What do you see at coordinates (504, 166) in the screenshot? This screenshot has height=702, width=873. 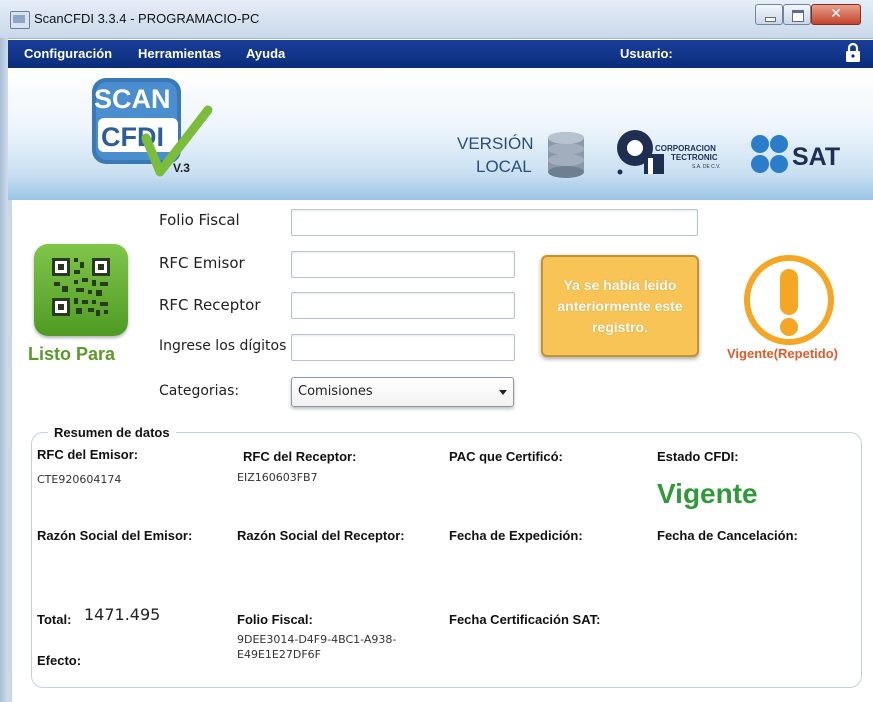 I see `local-text: LOCAL` at bounding box center [504, 166].